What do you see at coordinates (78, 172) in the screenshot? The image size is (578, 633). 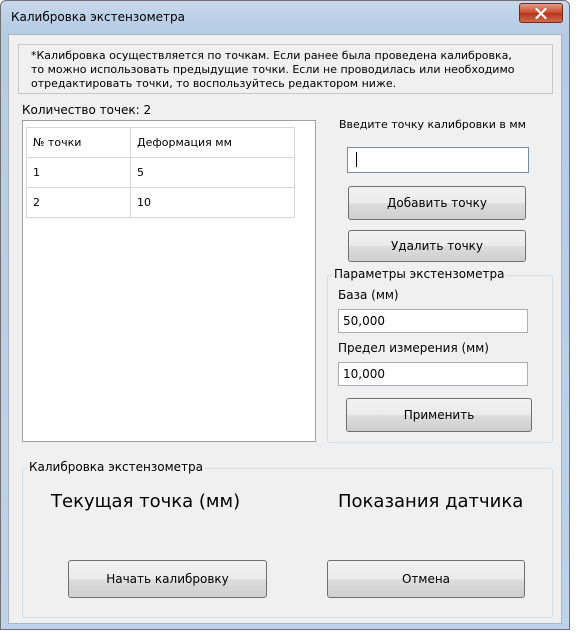 I see `cell-point-number: 1` at bounding box center [78, 172].